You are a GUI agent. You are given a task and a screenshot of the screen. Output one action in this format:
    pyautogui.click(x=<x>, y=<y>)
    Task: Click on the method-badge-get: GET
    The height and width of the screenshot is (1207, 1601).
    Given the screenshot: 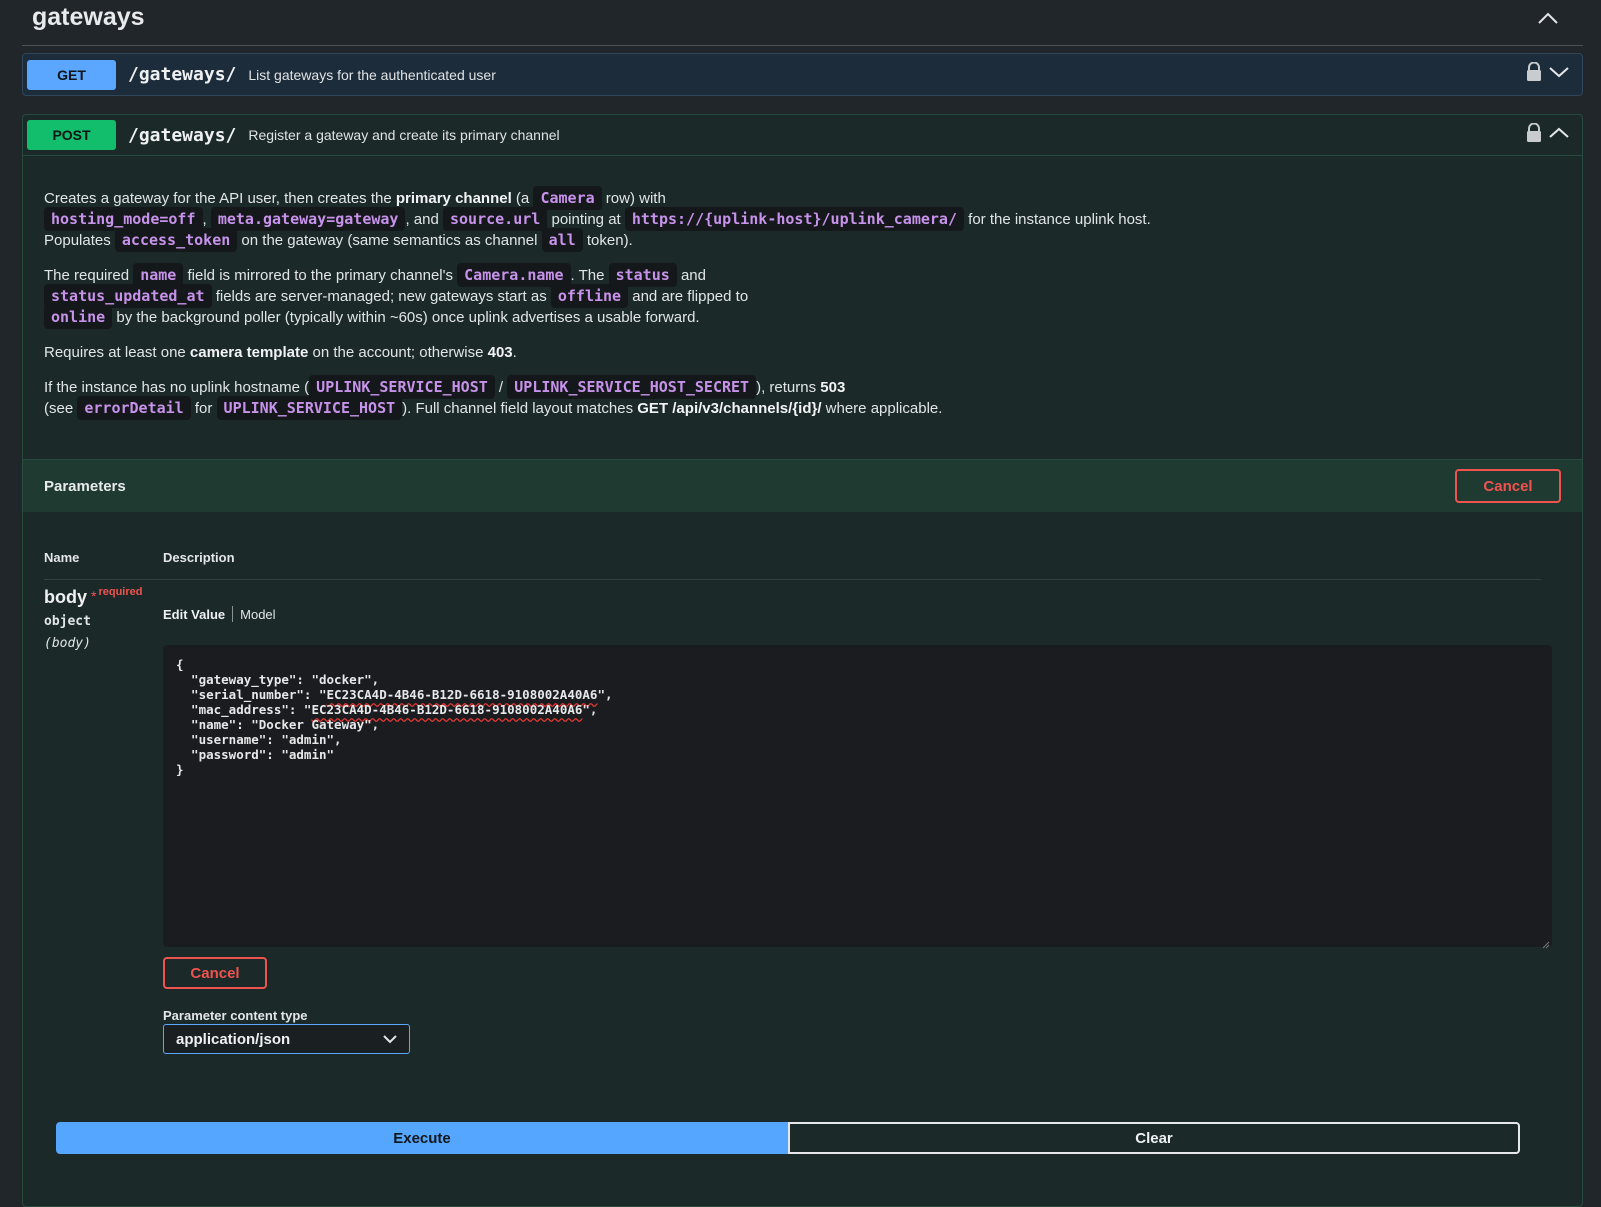 What is the action you would take?
    pyautogui.click(x=71, y=74)
    